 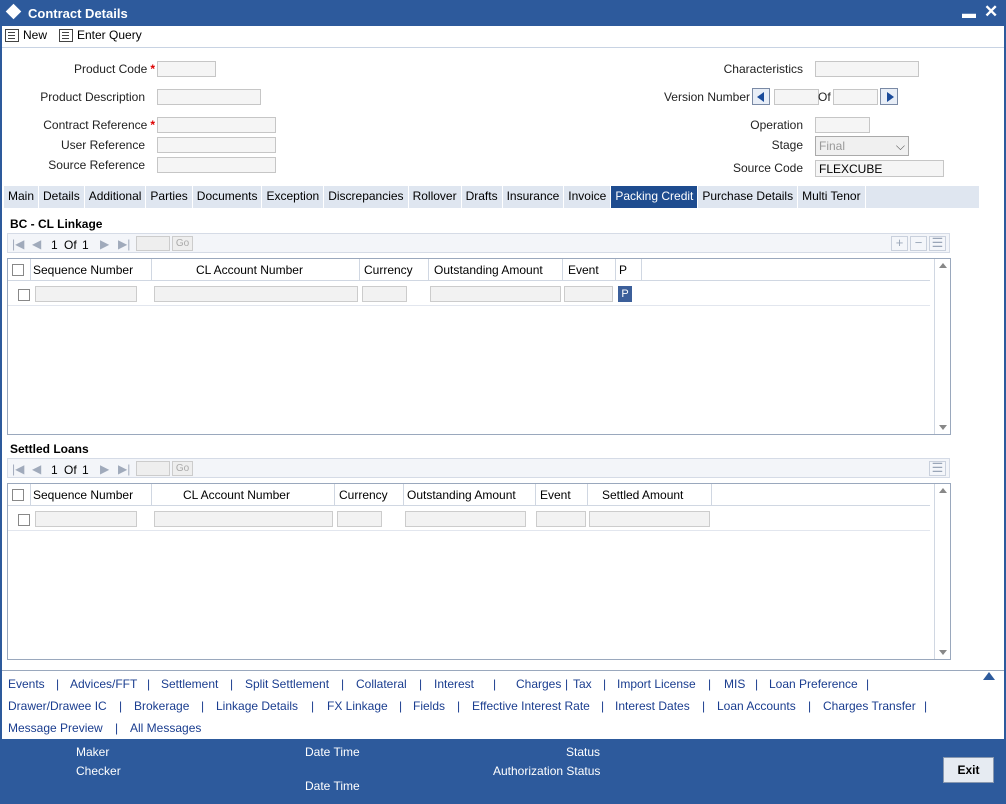 I want to click on row-checkbox, so click(x=24, y=295).